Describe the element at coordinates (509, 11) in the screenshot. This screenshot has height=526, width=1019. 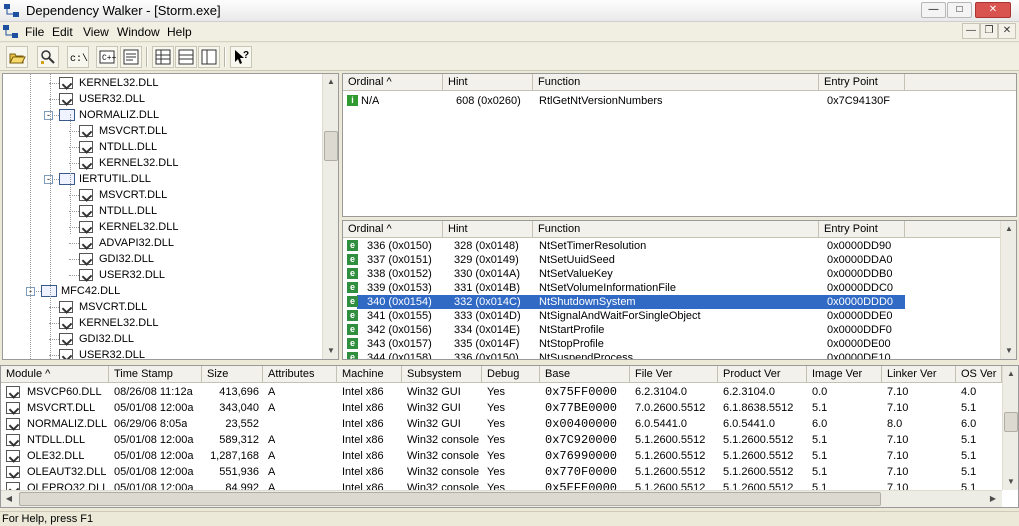
I see `title-bar: Dependency Walker - [Storm.exe] — □ ✕` at that location.